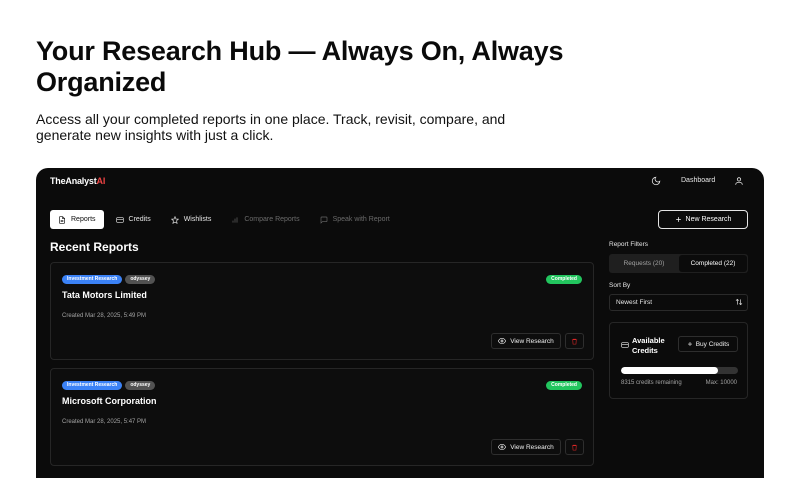 This screenshot has height=478, width=800. What do you see at coordinates (272, 219) in the screenshot?
I see `tab-label: Compare Reports` at bounding box center [272, 219].